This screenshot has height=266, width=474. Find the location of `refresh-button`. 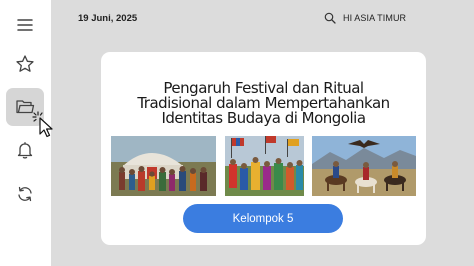

refresh-button is located at coordinates (25, 194).